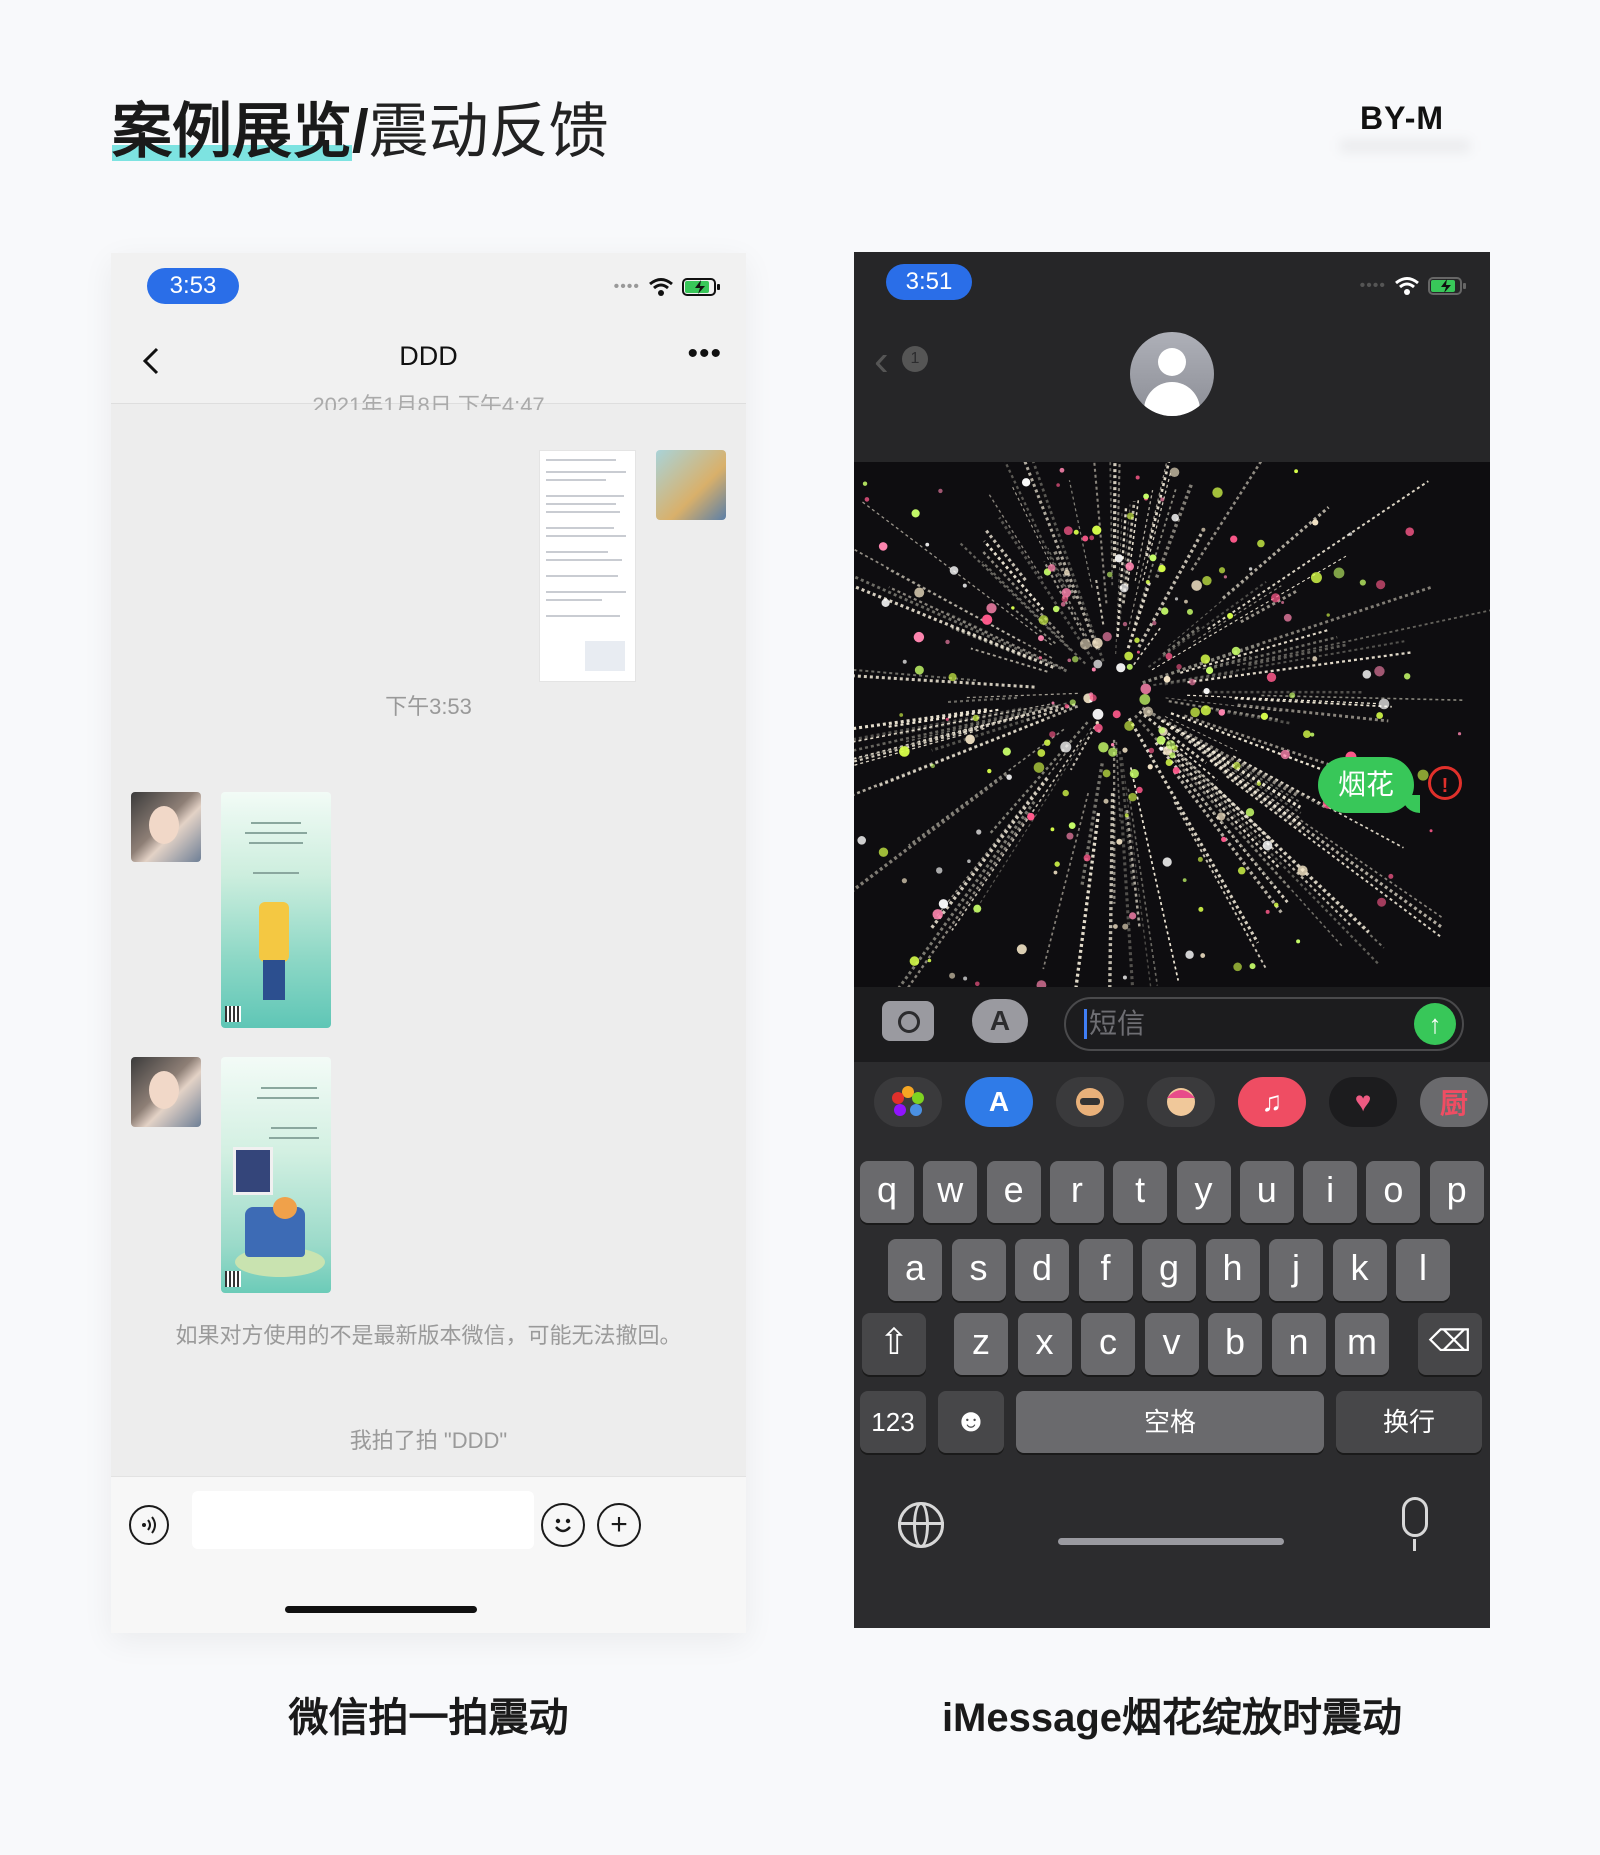  Describe the element at coordinates (893, 1422) in the screenshot. I see `numbers-key: 123` at that location.